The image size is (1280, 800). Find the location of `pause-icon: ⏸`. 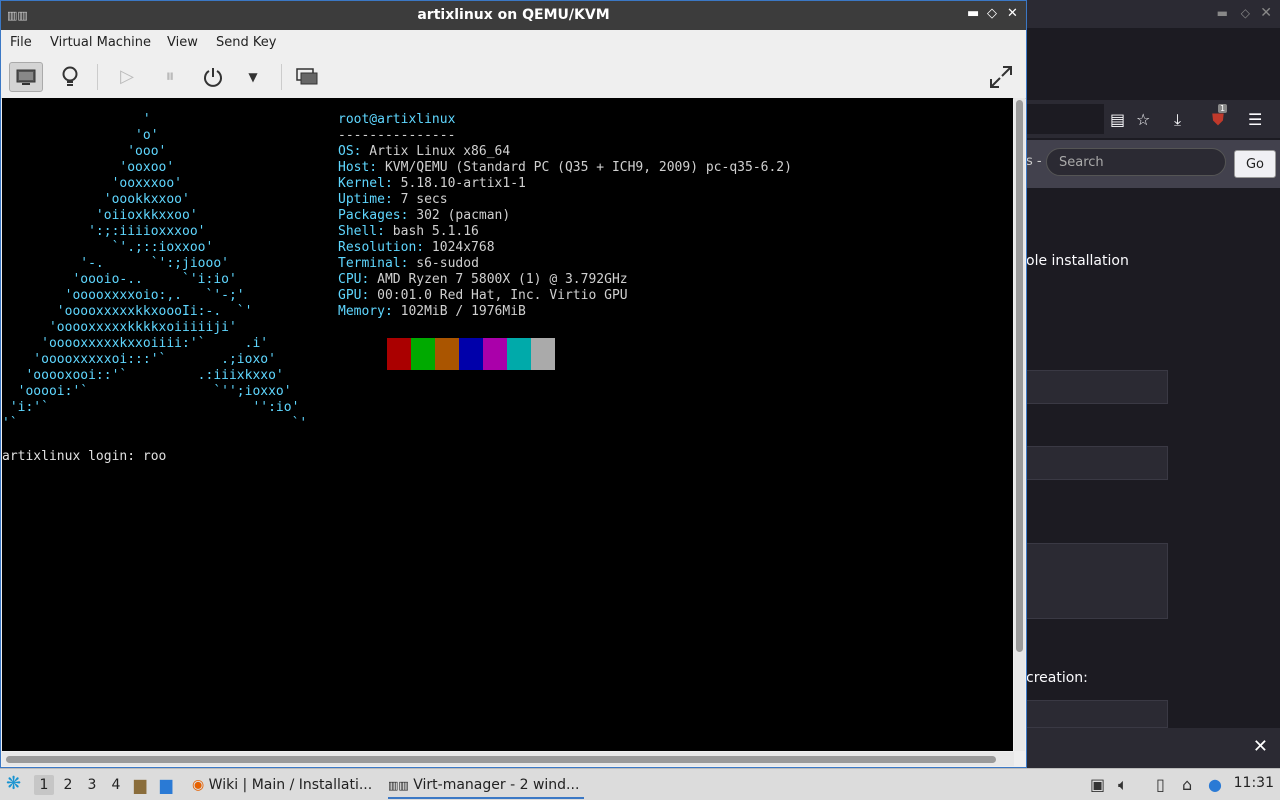

pause-icon: ⏸ is located at coordinates (170, 76).